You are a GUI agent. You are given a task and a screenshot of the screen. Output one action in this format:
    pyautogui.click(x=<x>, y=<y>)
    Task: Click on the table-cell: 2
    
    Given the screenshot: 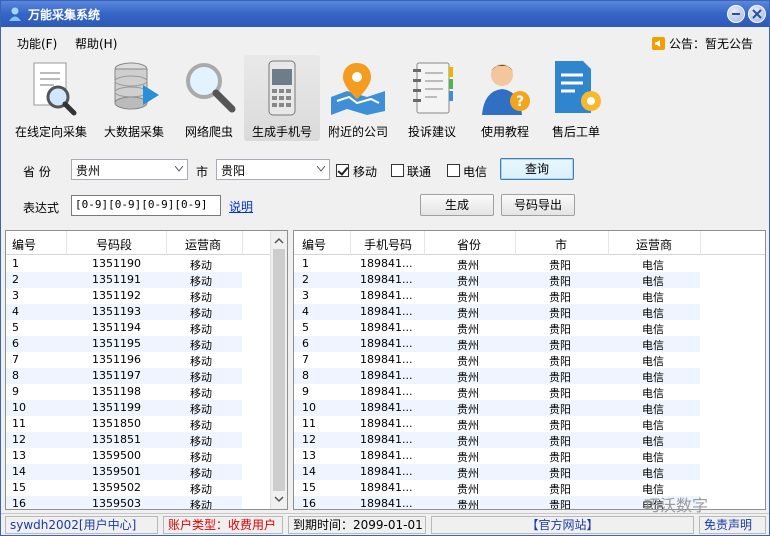 What is the action you would take?
    pyautogui.click(x=15, y=279)
    